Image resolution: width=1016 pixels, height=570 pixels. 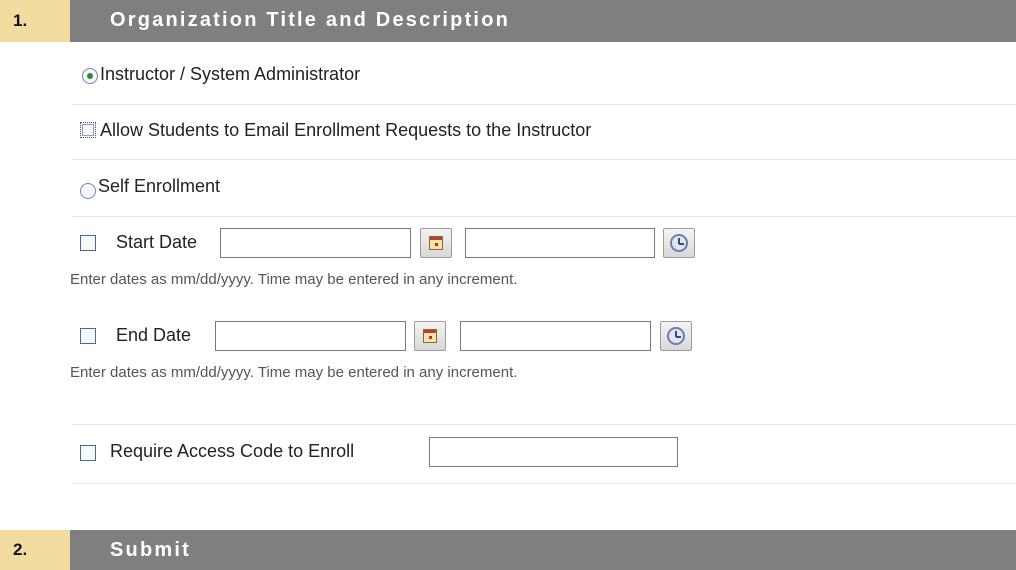 What do you see at coordinates (150, 550) in the screenshot?
I see `submit-section-title: Submit` at bounding box center [150, 550].